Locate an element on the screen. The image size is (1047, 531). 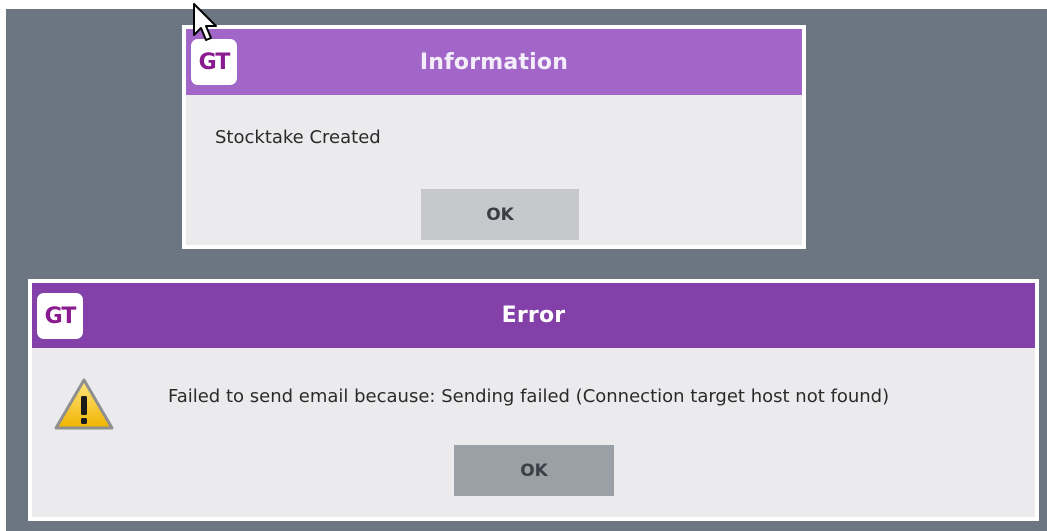
information-ok-button: OK is located at coordinates (500, 214).